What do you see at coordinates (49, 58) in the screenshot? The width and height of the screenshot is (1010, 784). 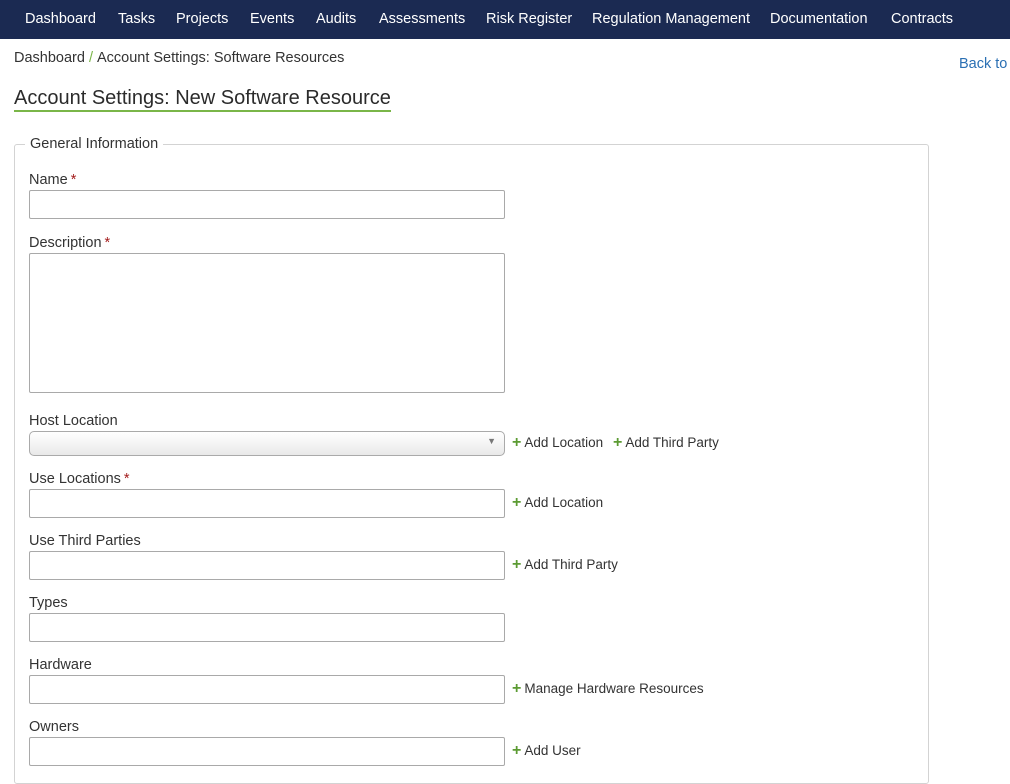 I see `breadcrumb-home: Dashboard` at bounding box center [49, 58].